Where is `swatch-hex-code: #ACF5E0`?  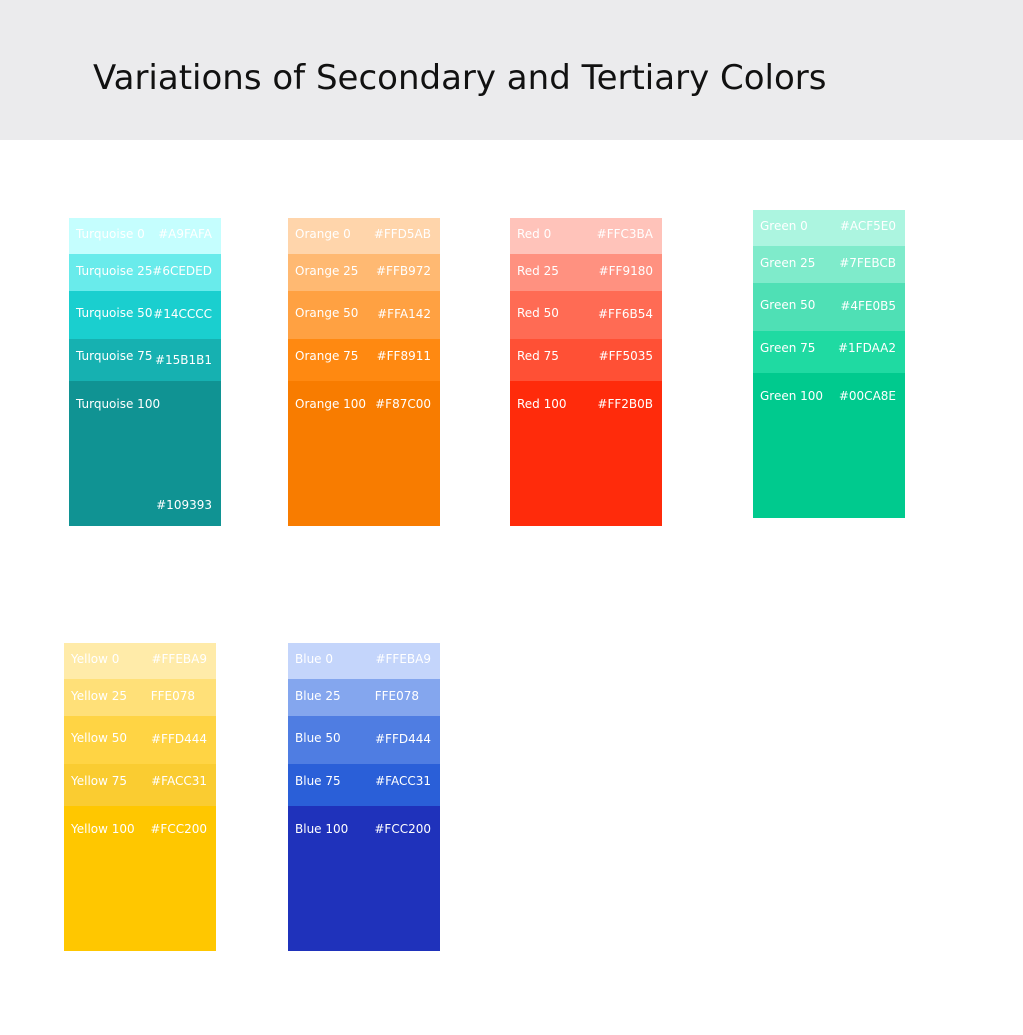
swatch-hex-code: #ACF5E0 is located at coordinates (867, 226).